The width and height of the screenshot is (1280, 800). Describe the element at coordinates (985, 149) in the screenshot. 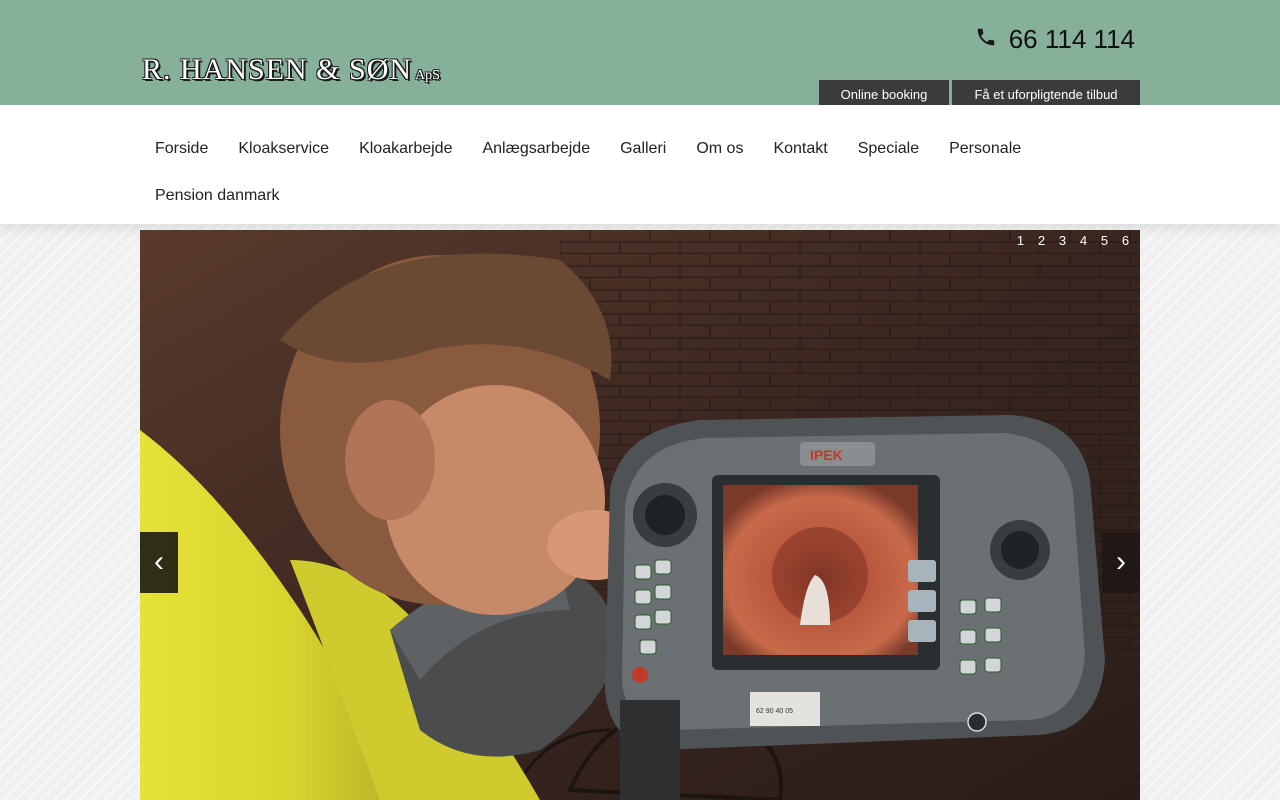

I see `nav-item-personale: Personale` at that location.